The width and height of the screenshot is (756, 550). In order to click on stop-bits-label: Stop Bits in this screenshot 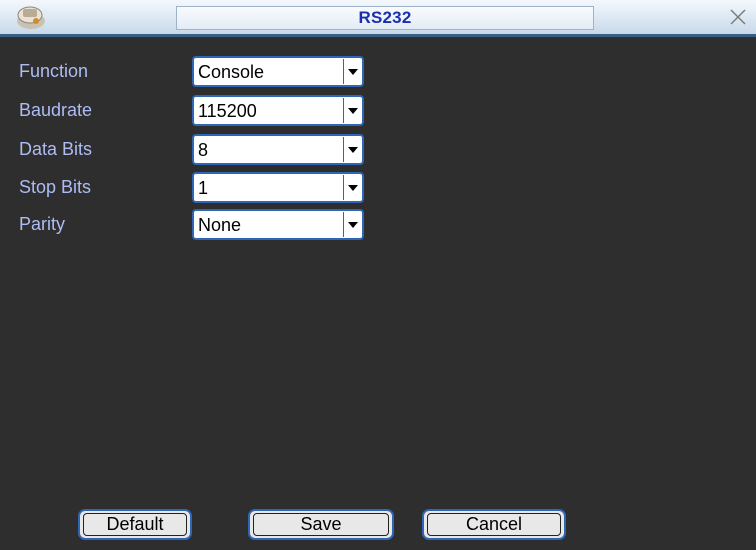, I will do `click(55, 187)`.